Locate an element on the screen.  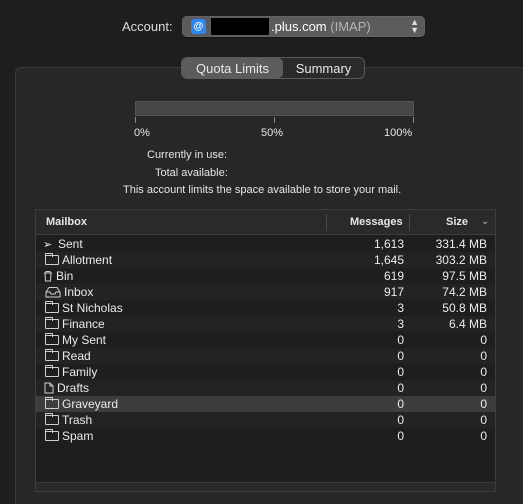
tick-label-0: 0% is located at coordinates (142, 133).